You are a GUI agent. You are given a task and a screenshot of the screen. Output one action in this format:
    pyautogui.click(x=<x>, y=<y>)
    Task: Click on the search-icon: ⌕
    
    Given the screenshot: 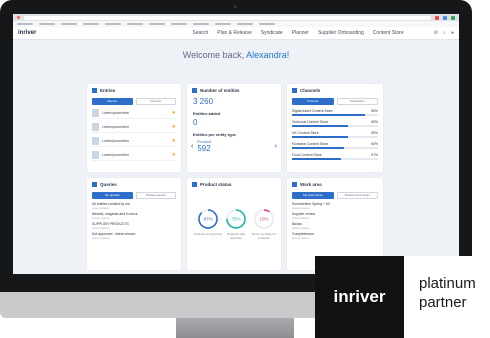 What is the action you would take?
    pyautogui.click(x=444, y=33)
    